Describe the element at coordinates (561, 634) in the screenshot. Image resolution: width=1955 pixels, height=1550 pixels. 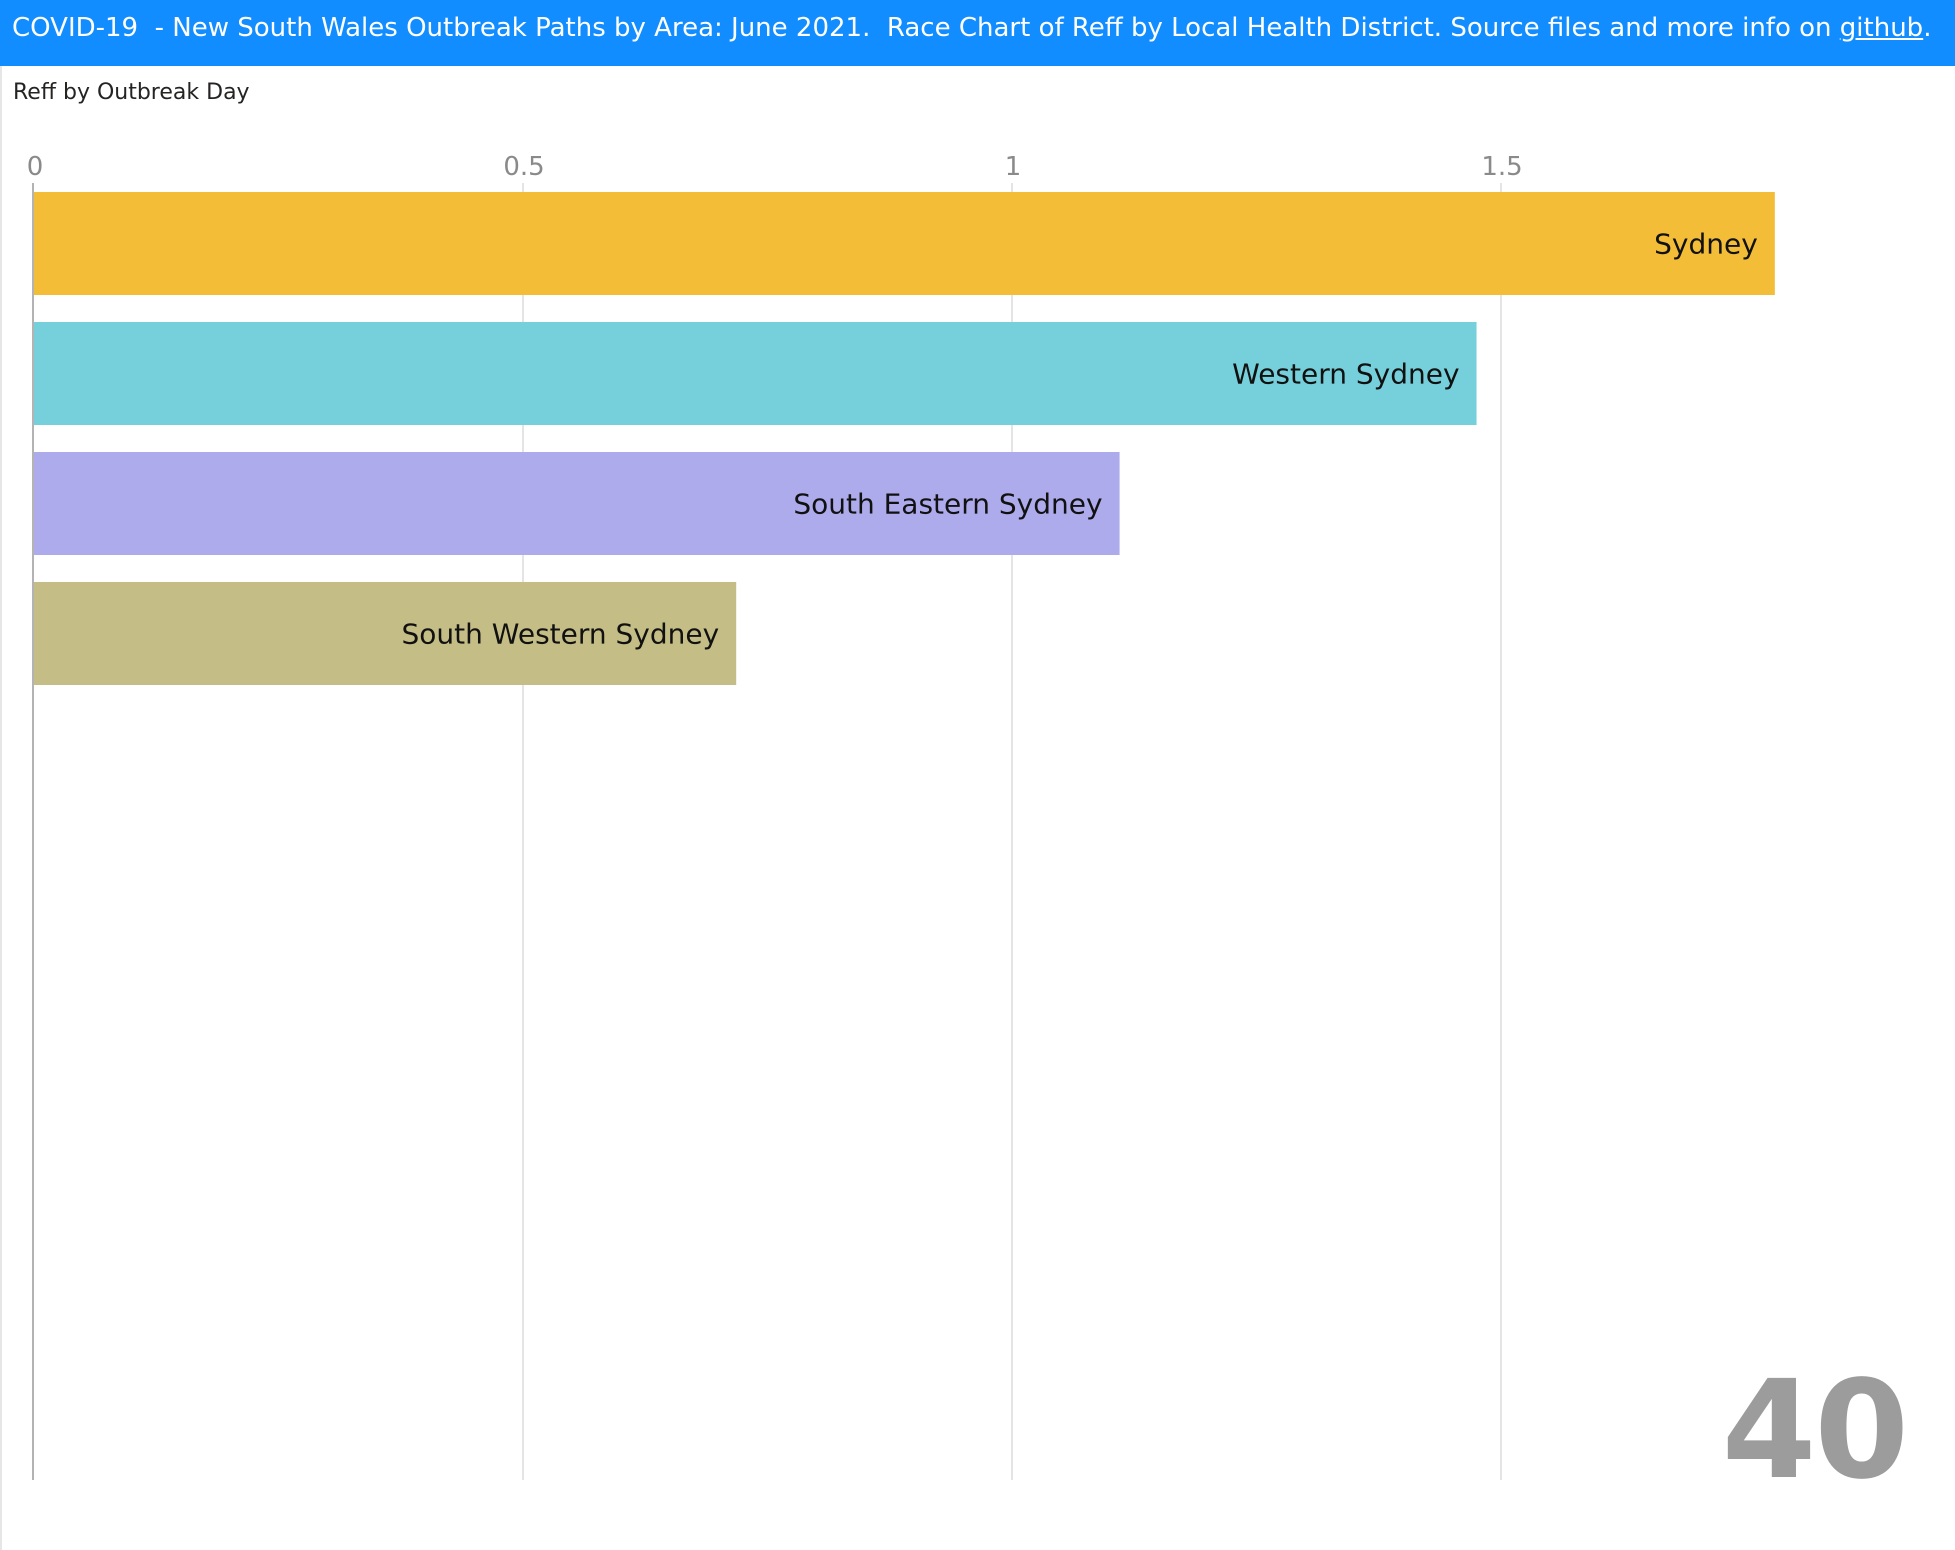
I see `bar-label: South Western Sydney` at that location.